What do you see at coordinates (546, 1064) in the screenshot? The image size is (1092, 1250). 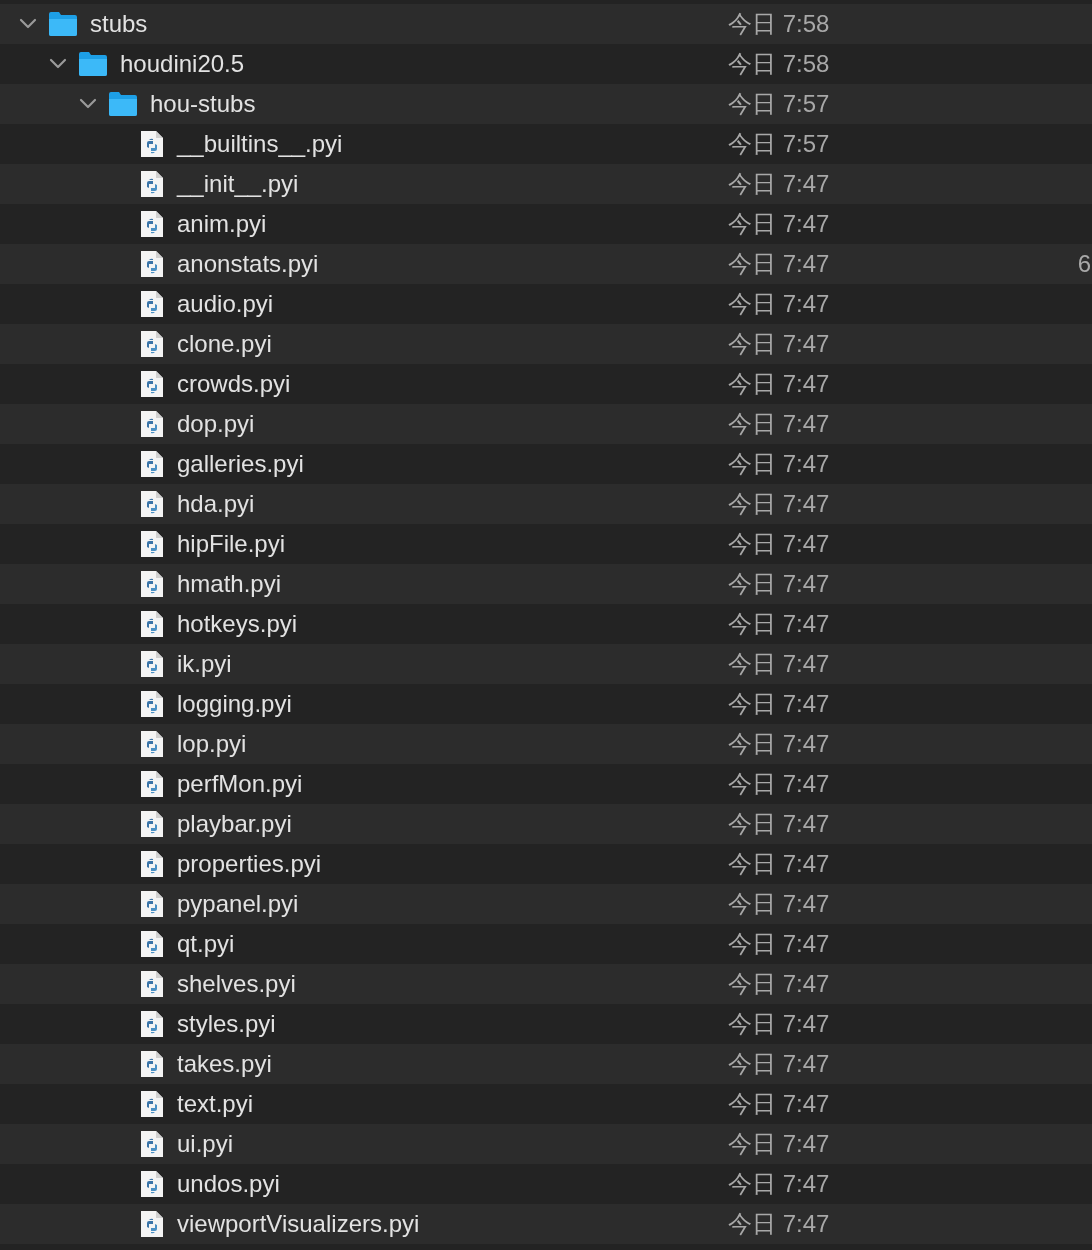 I see `file-row: takes.pyi 今日 7:47` at bounding box center [546, 1064].